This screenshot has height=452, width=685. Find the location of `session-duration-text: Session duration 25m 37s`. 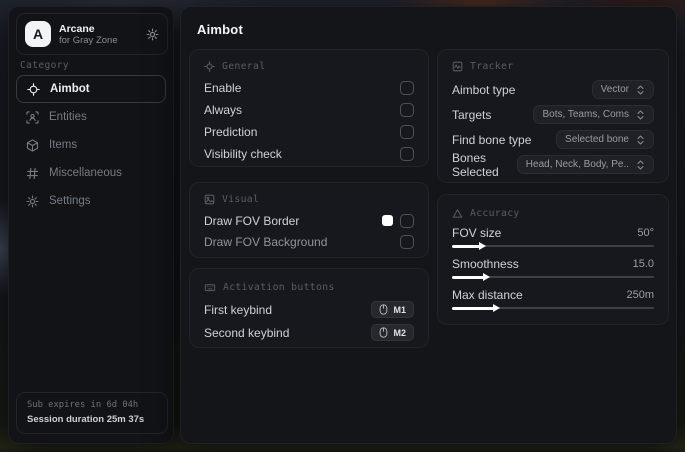

session-duration-text: Session duration 25m 37s is located at coordinates (86, 419).